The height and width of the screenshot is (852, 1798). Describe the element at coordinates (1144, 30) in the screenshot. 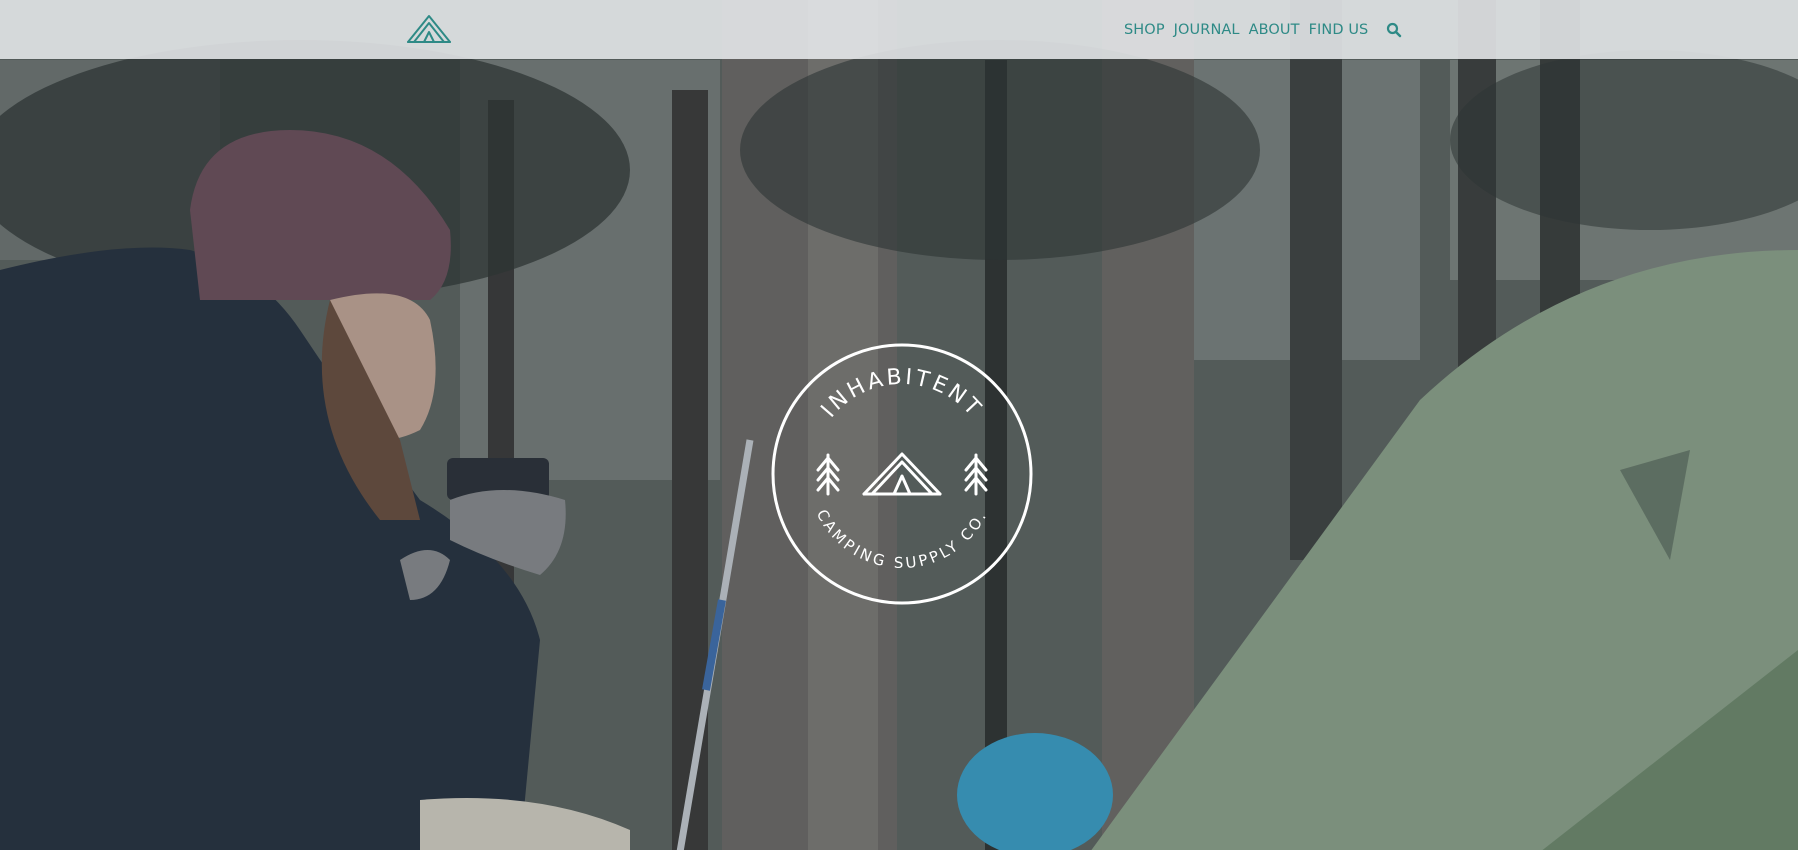

I see `nav-link-shop: SHOP` at that location.